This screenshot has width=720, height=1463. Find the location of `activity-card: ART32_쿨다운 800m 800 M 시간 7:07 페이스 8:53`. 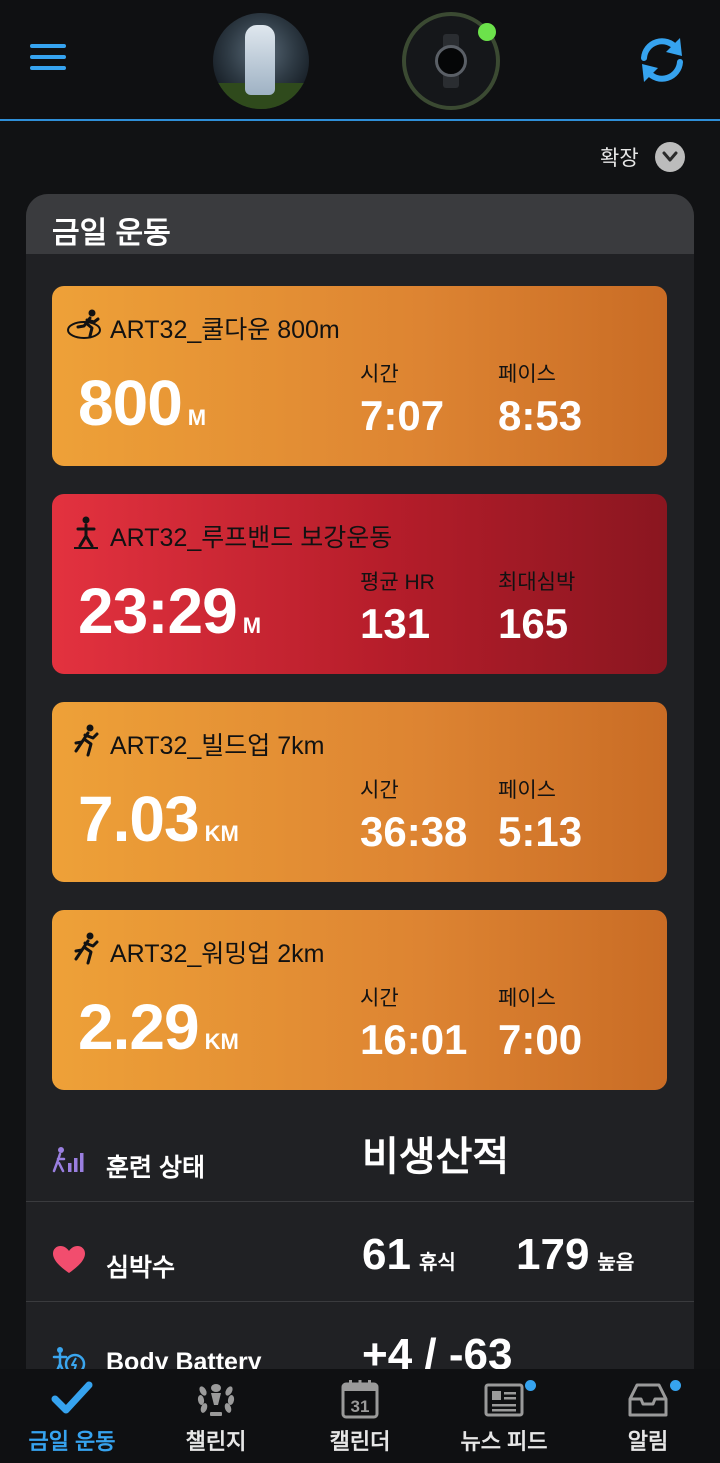

activity-card: ART32_쿨다운 800m 800 M 시간 7:07 페이스 8:53 is located at coordinates (359, 376).